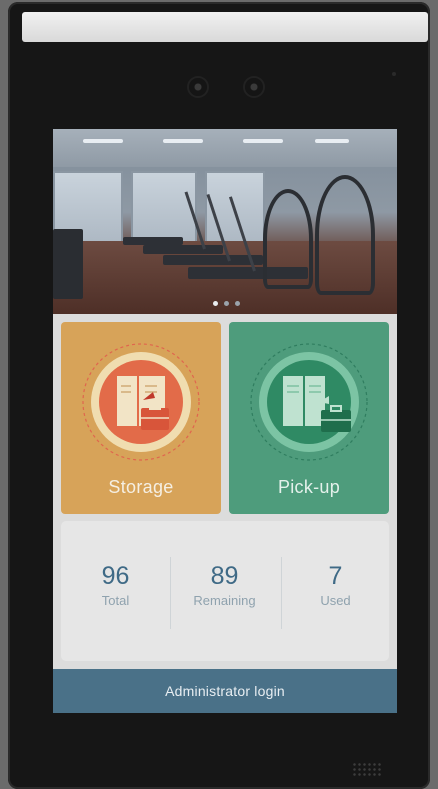  Describe the element at coordinates (225, 27) in the screenshot. I see `device-top-bezel` at that location.